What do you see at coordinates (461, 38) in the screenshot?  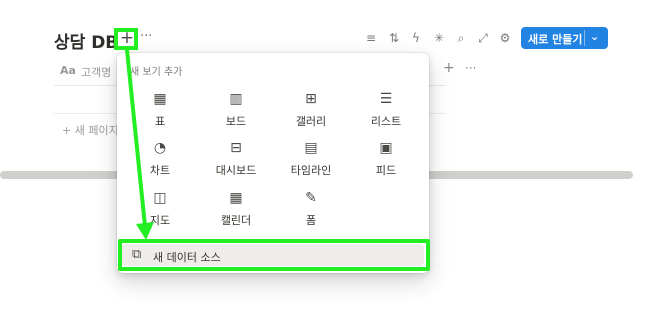 I see `search-icon: ⌕` at bounding box center [461, 38].